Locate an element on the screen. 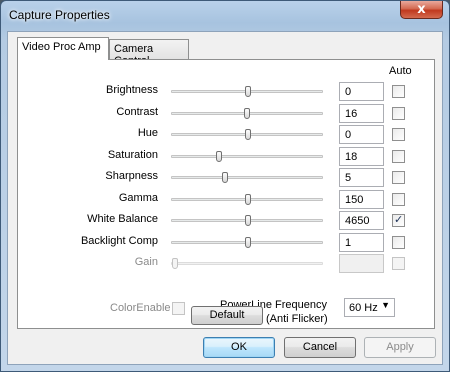 Image resolution: width=450 pixels, height=372 pixels. anti-flicker-label: (Anti Flicker) is located at coordinates (297, 319).